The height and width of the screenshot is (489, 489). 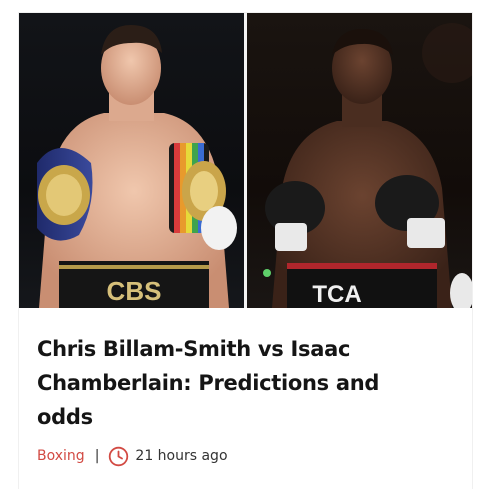 What do you see at coordinates (336, 294) in the screenshot?
I see `trunks-lettering-right: TCA` at bounding box center [336, 294].